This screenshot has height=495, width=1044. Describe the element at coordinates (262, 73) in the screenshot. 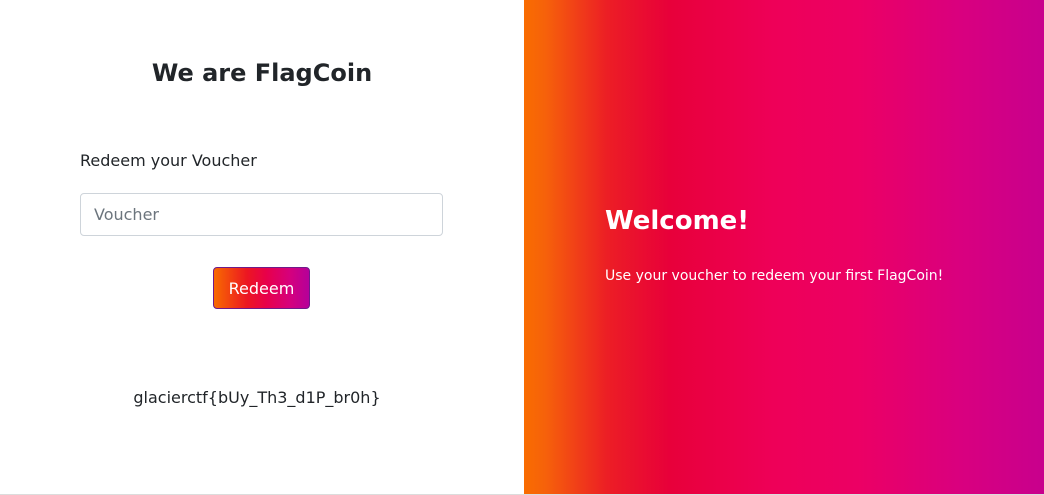

I see `page-title: We are FlagCoin` at that location.